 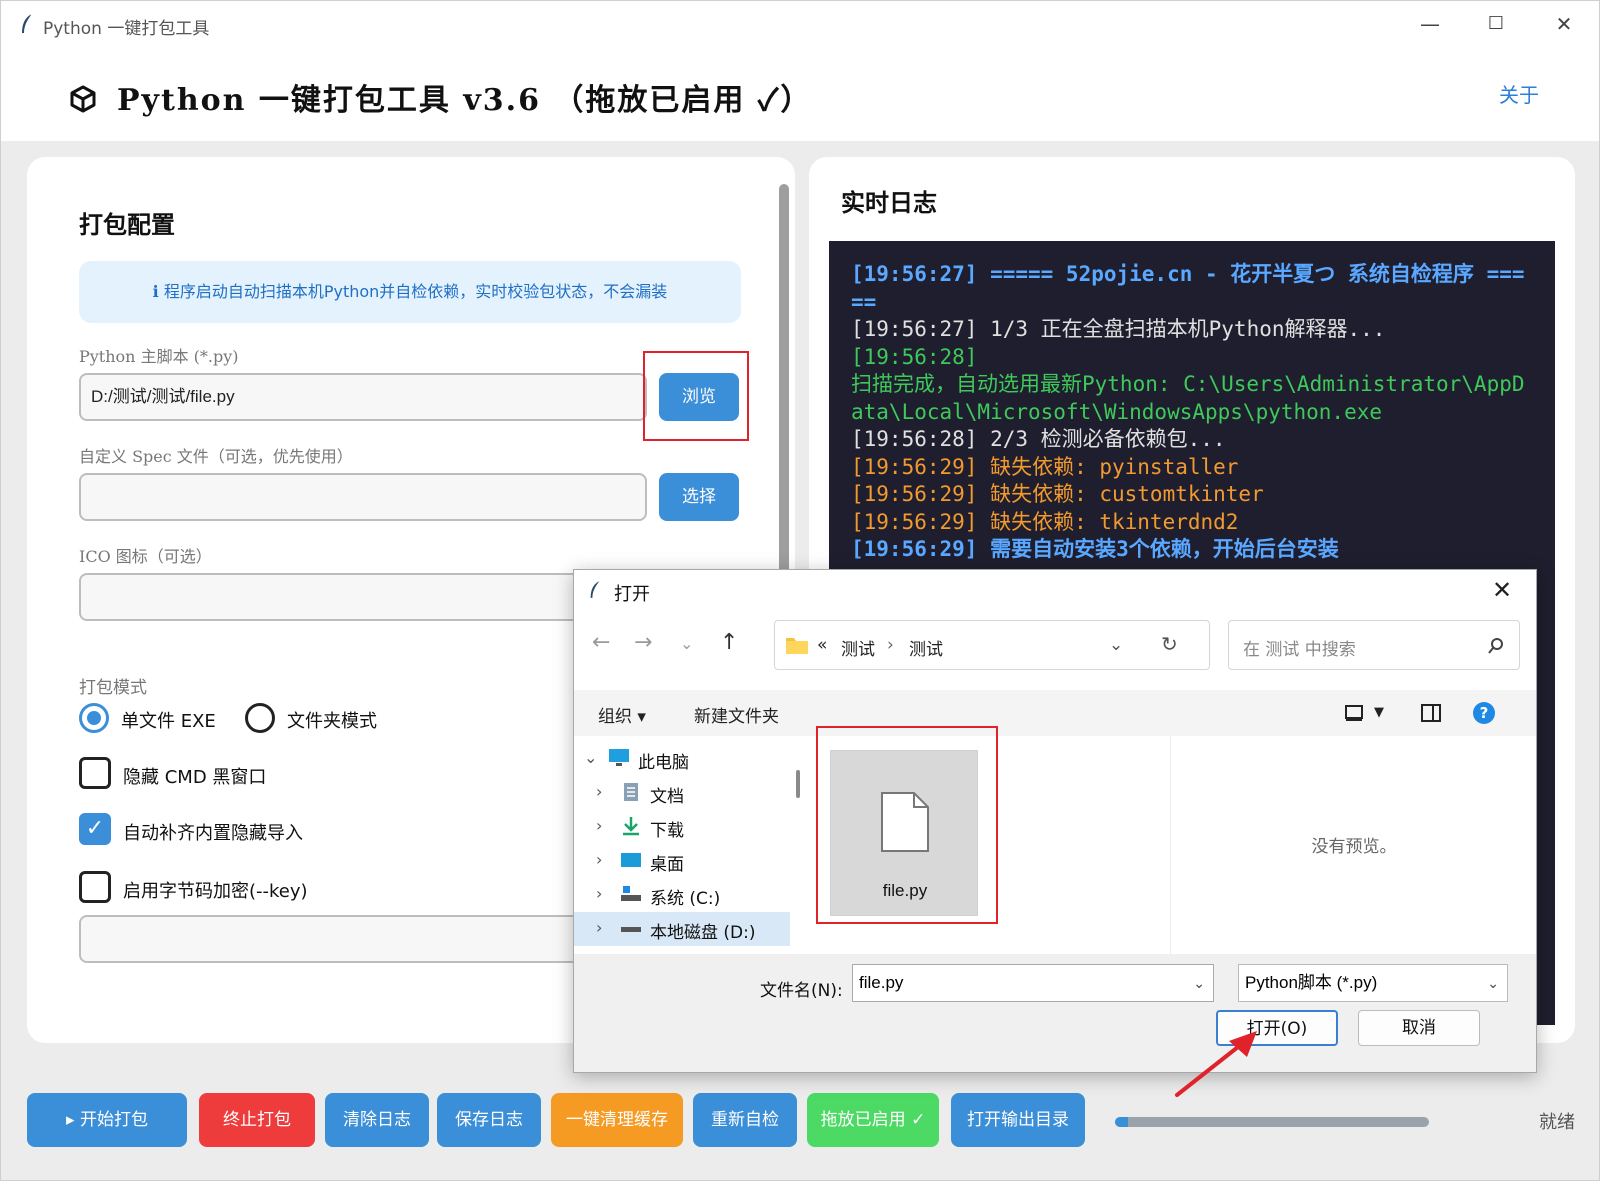 What do you see at coordinates (699, 497) in the screenshot?
I see `choose-spec-button: 选择` at bounding box center [699, 497].